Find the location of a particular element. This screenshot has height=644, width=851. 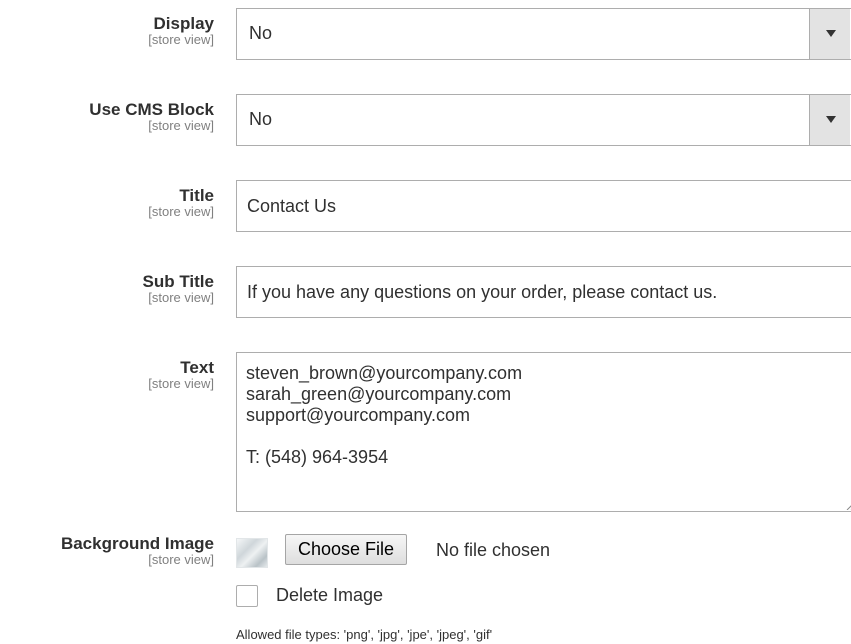

use-cms-block-scope: [store view] is located at coordinates (181, 125).